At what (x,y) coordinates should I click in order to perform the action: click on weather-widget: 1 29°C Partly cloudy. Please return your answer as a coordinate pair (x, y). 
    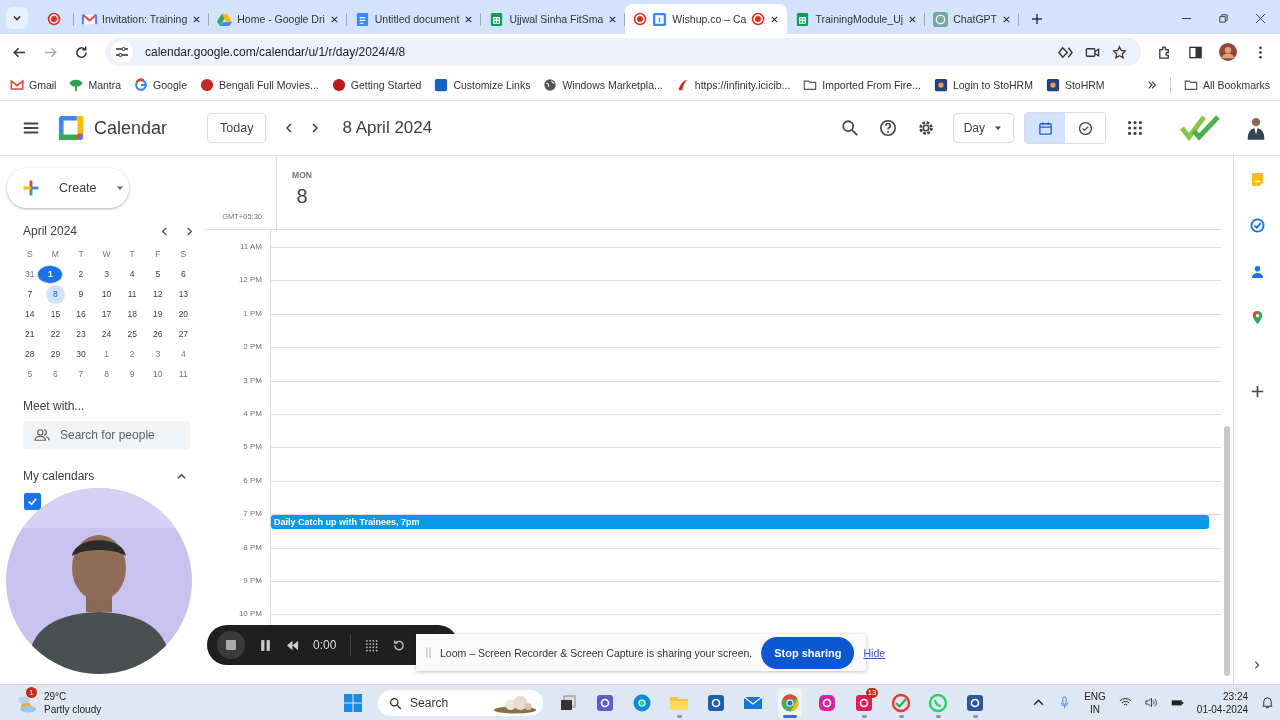
    Looking at the image, I should click on (166, 702).